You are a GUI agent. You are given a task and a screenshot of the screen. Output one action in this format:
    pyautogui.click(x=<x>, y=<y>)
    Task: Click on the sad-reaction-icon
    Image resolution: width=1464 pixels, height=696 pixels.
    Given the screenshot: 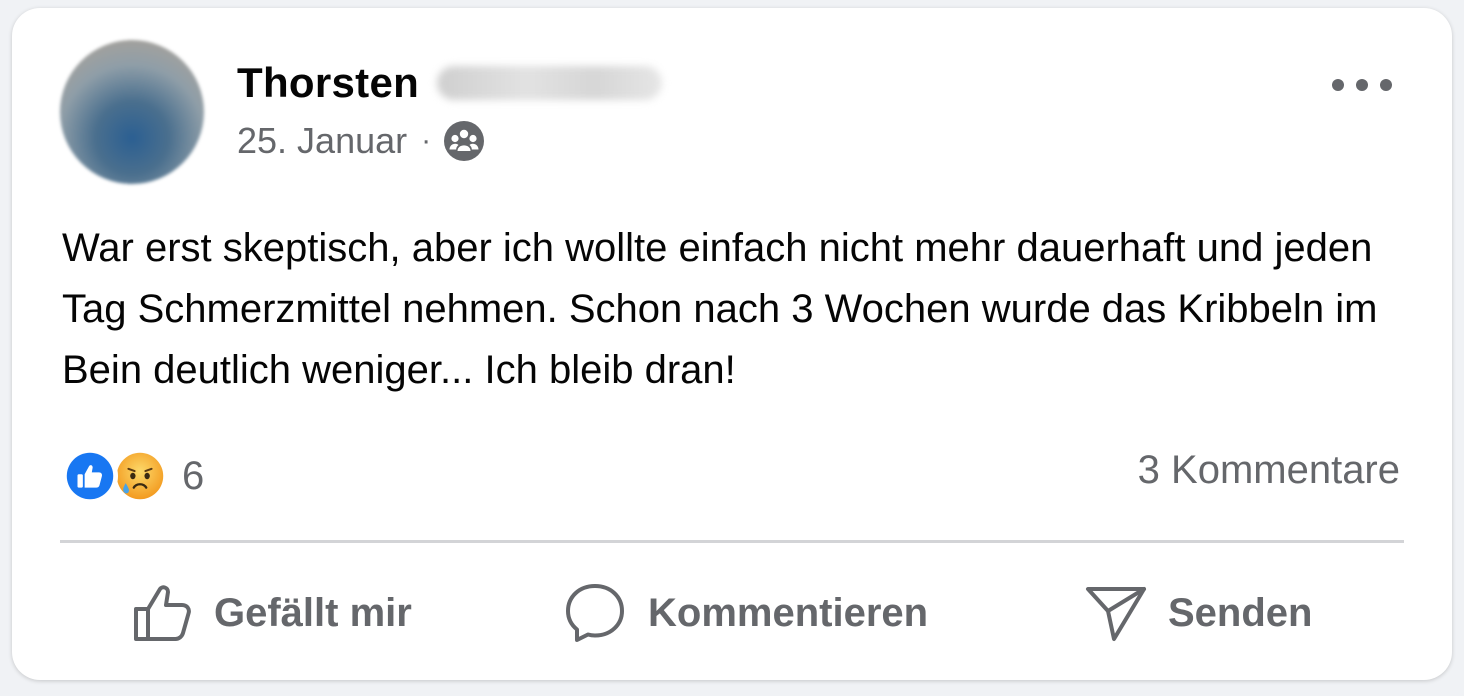 What is the action you would take?
    pyautogui.click(x=140, y=476)
    